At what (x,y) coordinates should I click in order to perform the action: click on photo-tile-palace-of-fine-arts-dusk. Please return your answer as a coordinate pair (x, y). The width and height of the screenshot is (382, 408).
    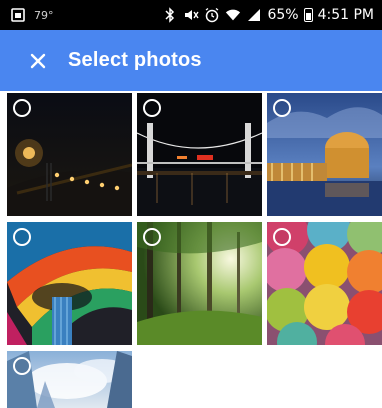
    Looking at the image, I should click on (324, 154).